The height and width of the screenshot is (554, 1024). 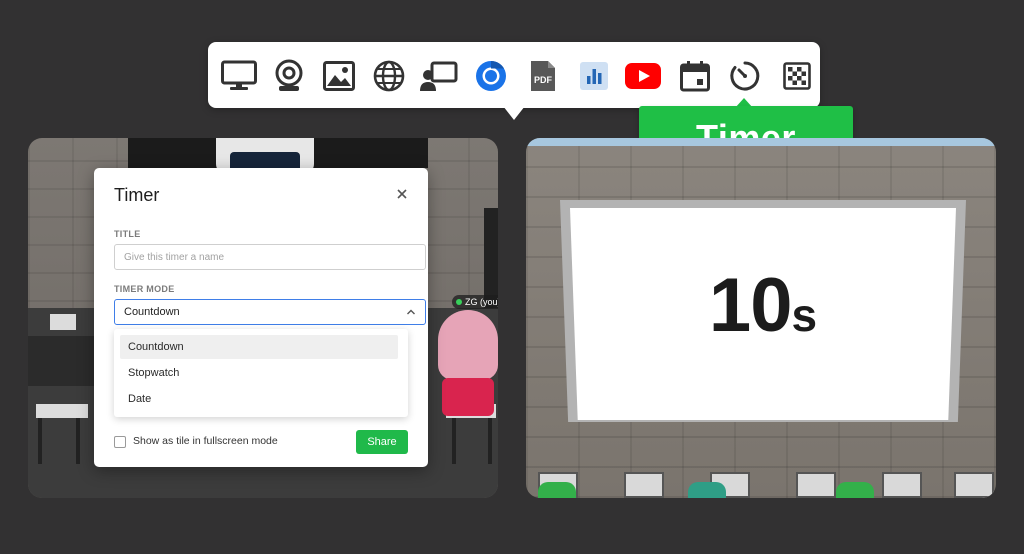 What do you see at coordinates (137, 195) in the screenshot?
I see `modal-title: Timer` at bounding box center [137, 195].